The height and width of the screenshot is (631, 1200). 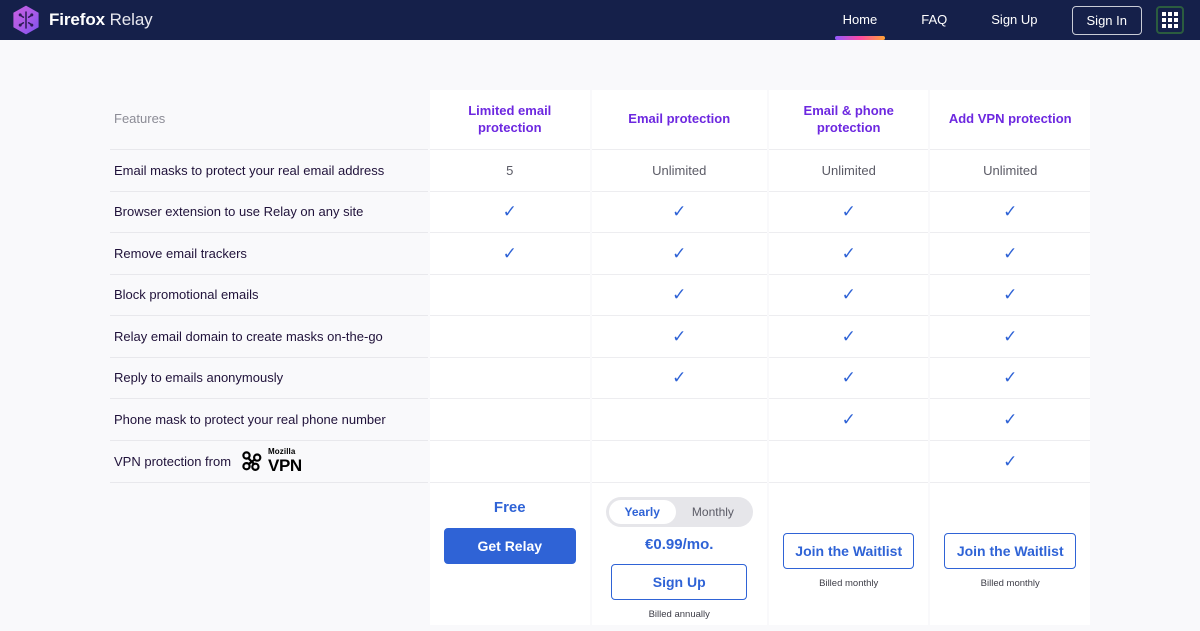 I want to click on plan-header-email: Email protection, so click(x=679, y=120).